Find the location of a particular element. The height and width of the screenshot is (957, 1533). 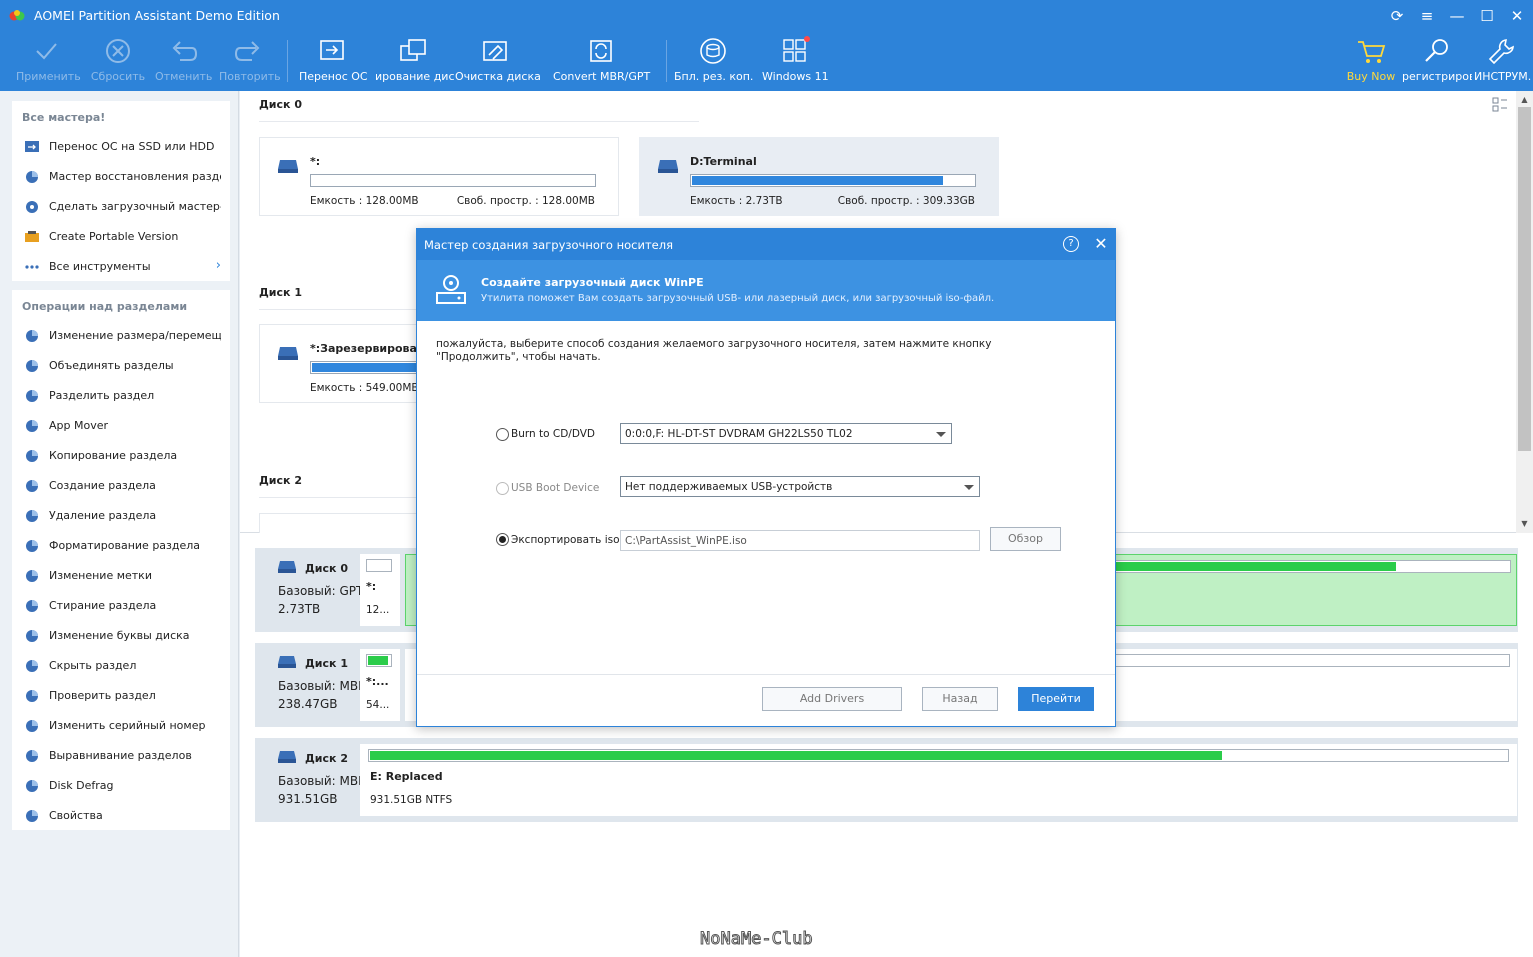

scrollbar-thumb is located at coordinates (1524, 279).